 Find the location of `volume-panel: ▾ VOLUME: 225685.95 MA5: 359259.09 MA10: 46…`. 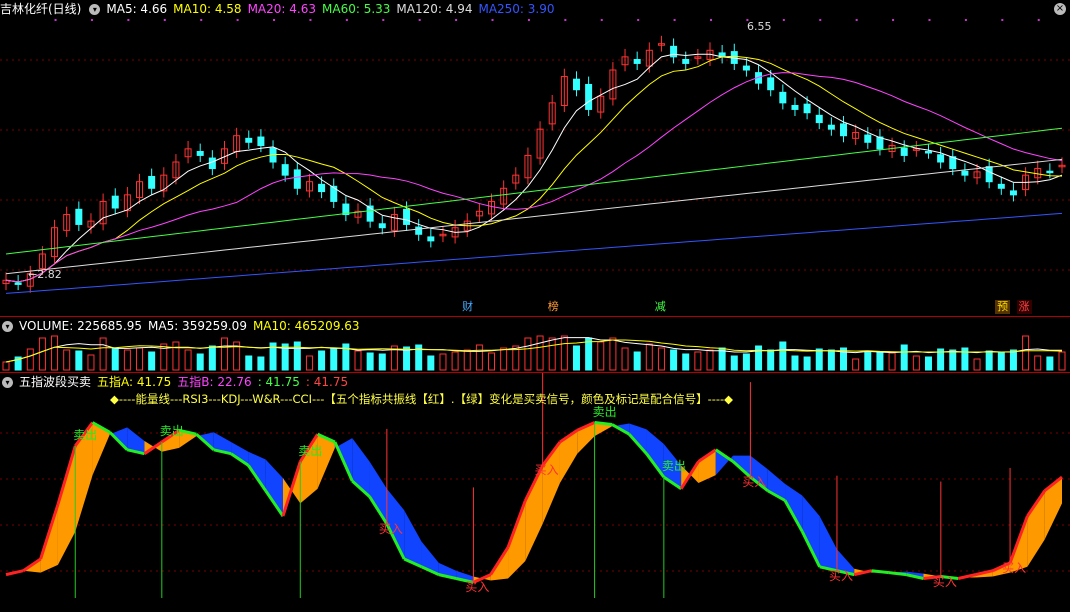

volume-panel: ▾ VOLUME: 225685.95 MA5: 359259.09 MA10: 46… is located at coordinates (535, 344).